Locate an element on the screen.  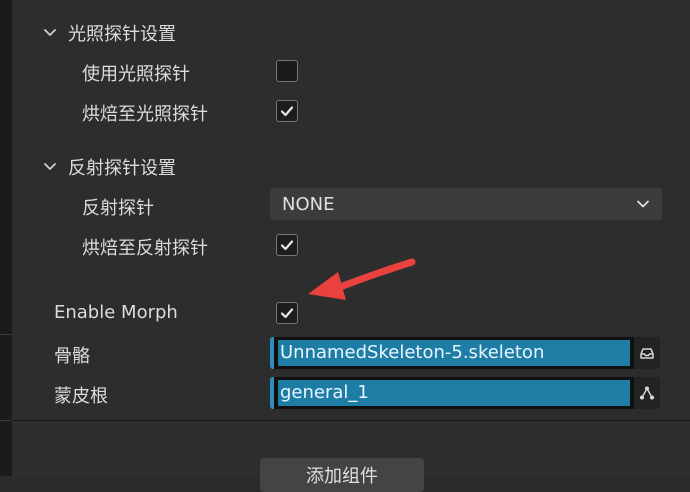
use-light-probe-checkbox is located at coordinates (287, 71).